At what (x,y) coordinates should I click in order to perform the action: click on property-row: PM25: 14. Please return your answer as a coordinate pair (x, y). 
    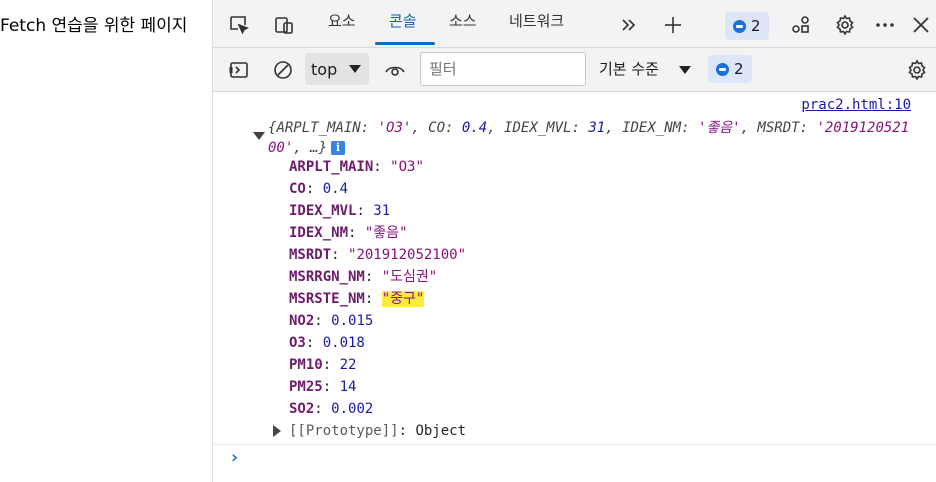
    Looking at the image, I should click on (323, 387).